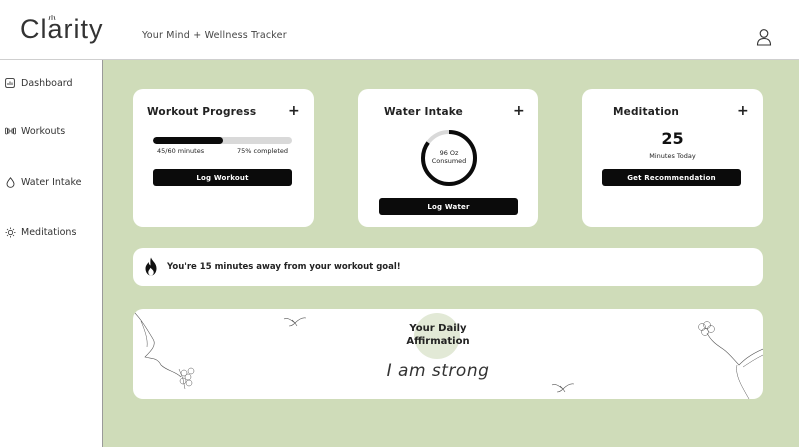  What do you see at coordinates (449, 153) in the screenshot?
I see `water-amount-value: 96 Oz` at bounding box center [449, 153].